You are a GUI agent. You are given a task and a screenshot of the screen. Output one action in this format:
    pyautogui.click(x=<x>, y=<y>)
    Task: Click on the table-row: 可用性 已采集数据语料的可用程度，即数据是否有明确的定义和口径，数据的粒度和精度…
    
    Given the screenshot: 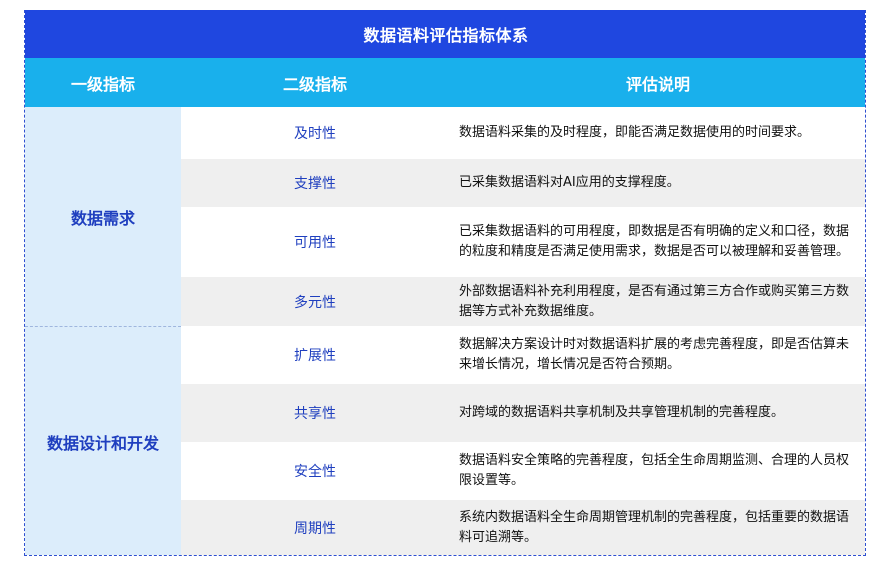 What is the action you would take?
    pyautogui.click(x=523, y=242)
    